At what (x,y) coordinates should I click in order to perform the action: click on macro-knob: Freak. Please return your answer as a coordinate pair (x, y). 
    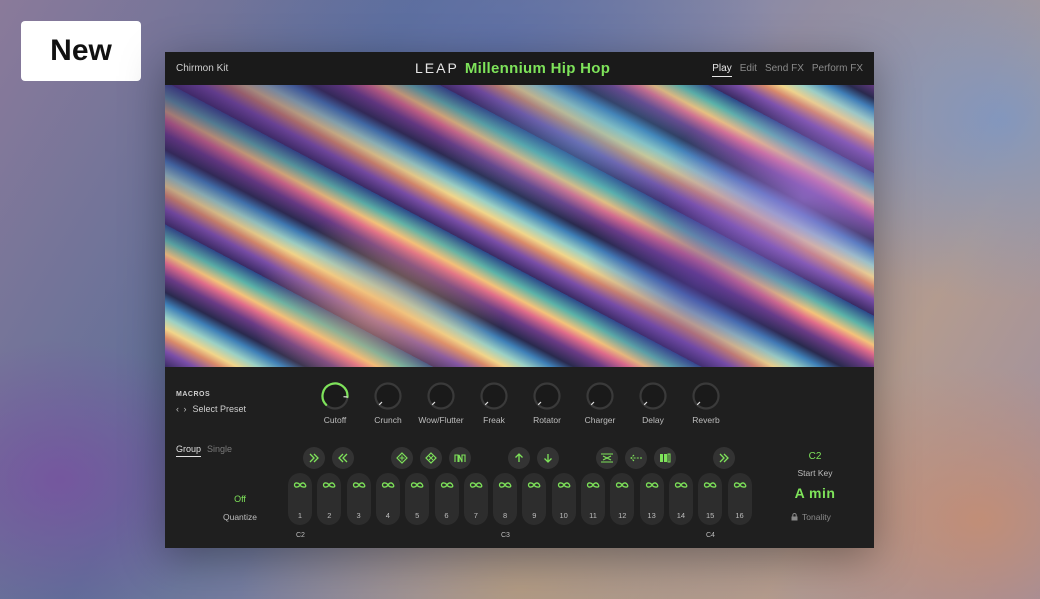
    Looking at the image, I should click on (494, 403).